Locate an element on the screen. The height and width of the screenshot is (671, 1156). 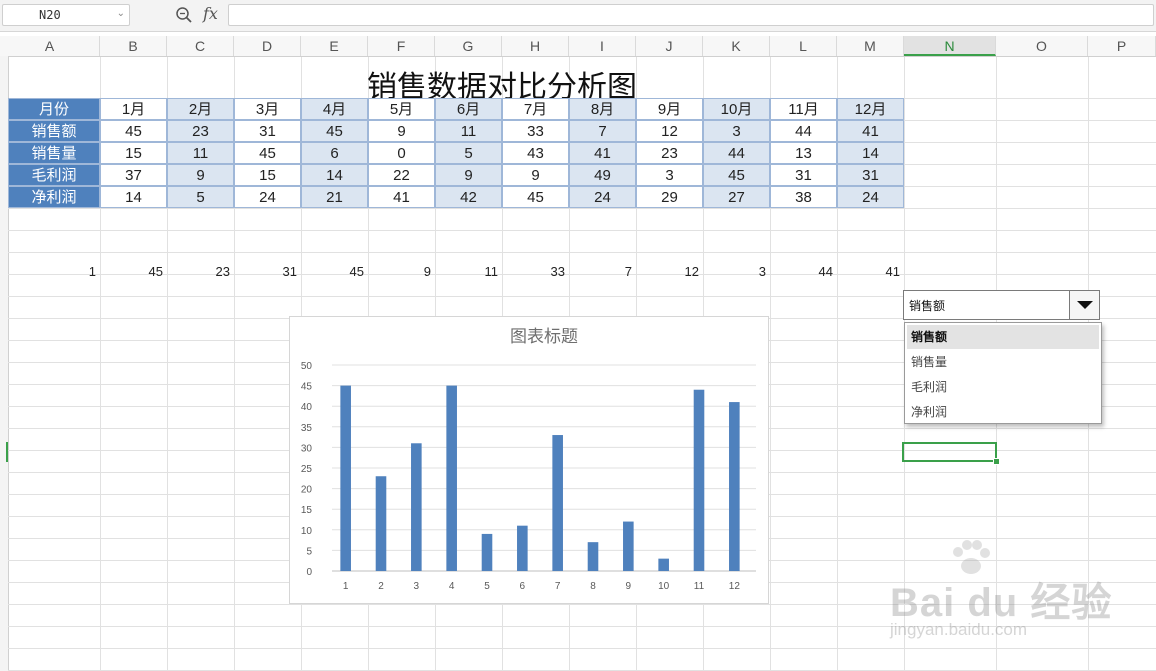
table-cell: 22 is located at coordinates (401, 175).